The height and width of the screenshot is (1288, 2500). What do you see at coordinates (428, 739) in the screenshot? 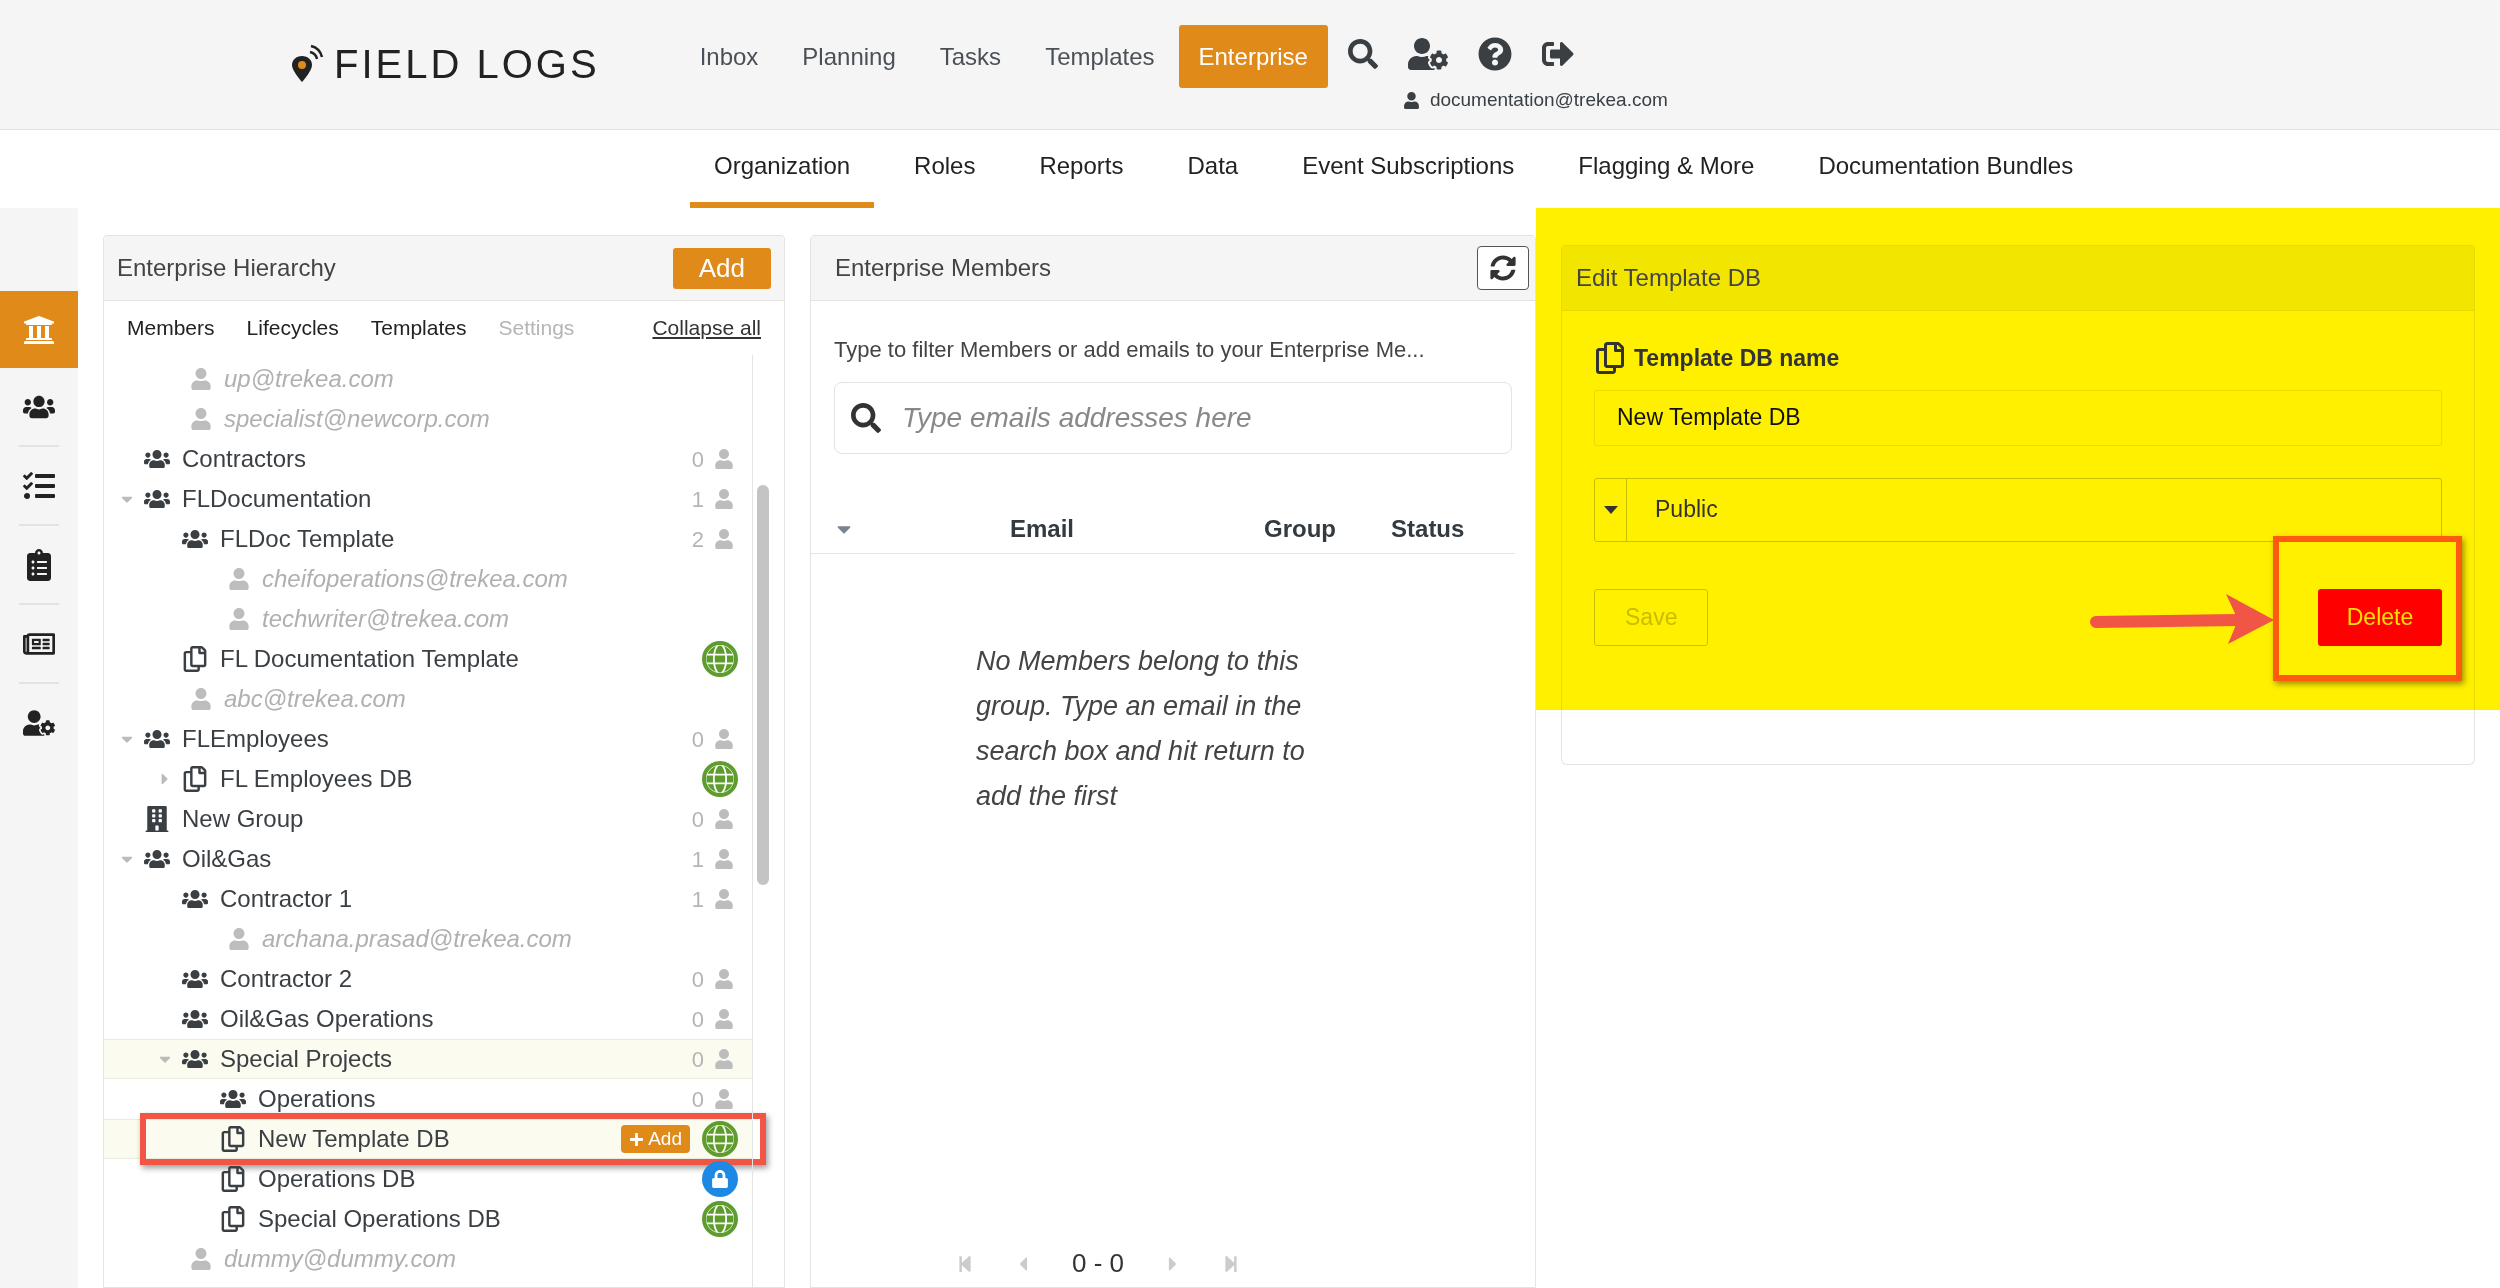
I see `tree-row: FLEmployees 0` at bounding box center [428, 739].